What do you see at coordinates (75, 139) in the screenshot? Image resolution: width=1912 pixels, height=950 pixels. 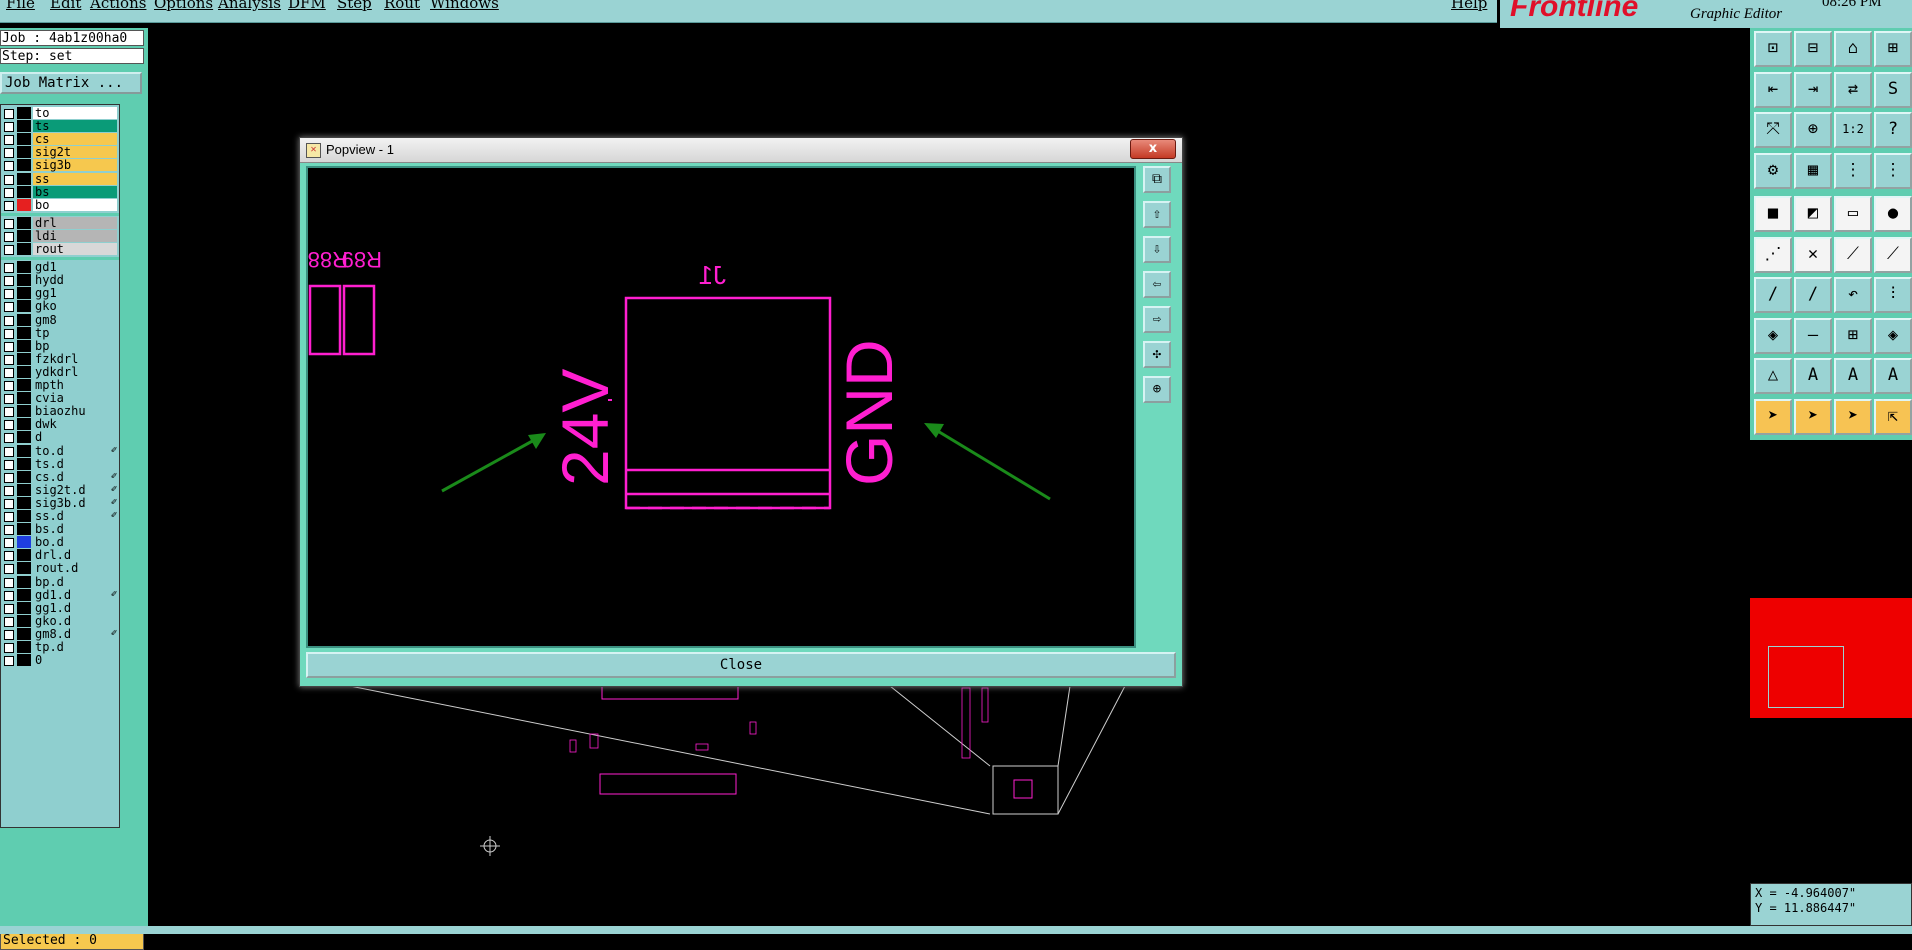 I see `layer-name: cs` at bounding box center [75, 139].